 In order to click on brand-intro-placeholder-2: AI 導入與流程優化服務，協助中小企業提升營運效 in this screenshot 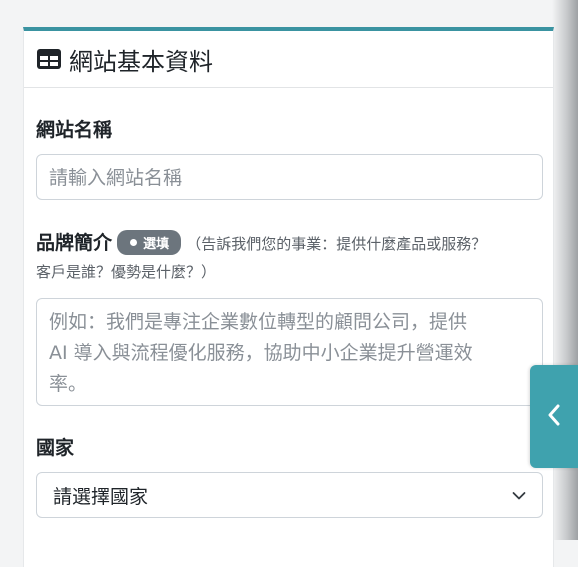, I will do `click(261, 353)`.